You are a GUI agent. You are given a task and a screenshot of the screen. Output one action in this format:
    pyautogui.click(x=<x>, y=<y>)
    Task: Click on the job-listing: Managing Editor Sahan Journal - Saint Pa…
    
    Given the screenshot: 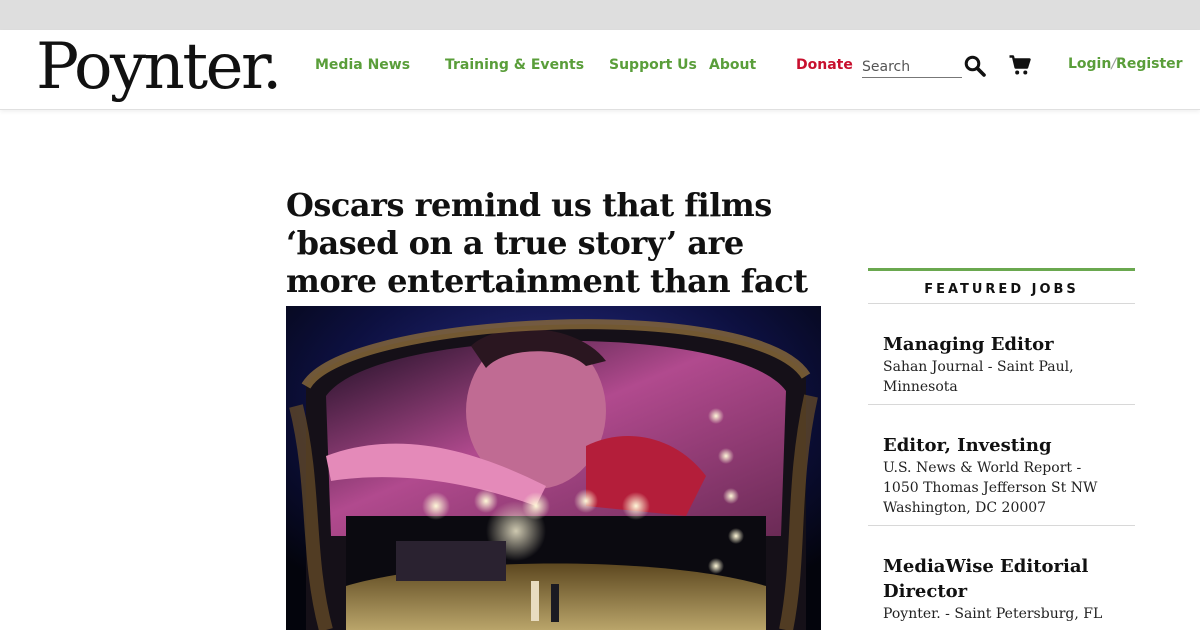 What is the action you would take?
    pyautogui.click(x=1001, y=354)
    